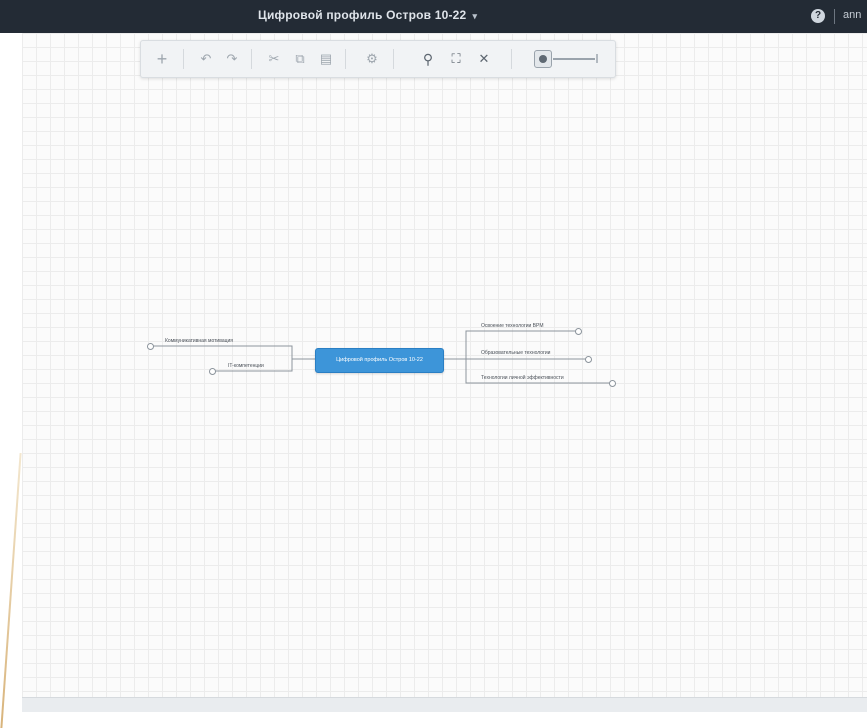 This screenshot has width=867, height=728. I want to click on branch-right-1: Освоение технологии BPM, so click(512, 326).